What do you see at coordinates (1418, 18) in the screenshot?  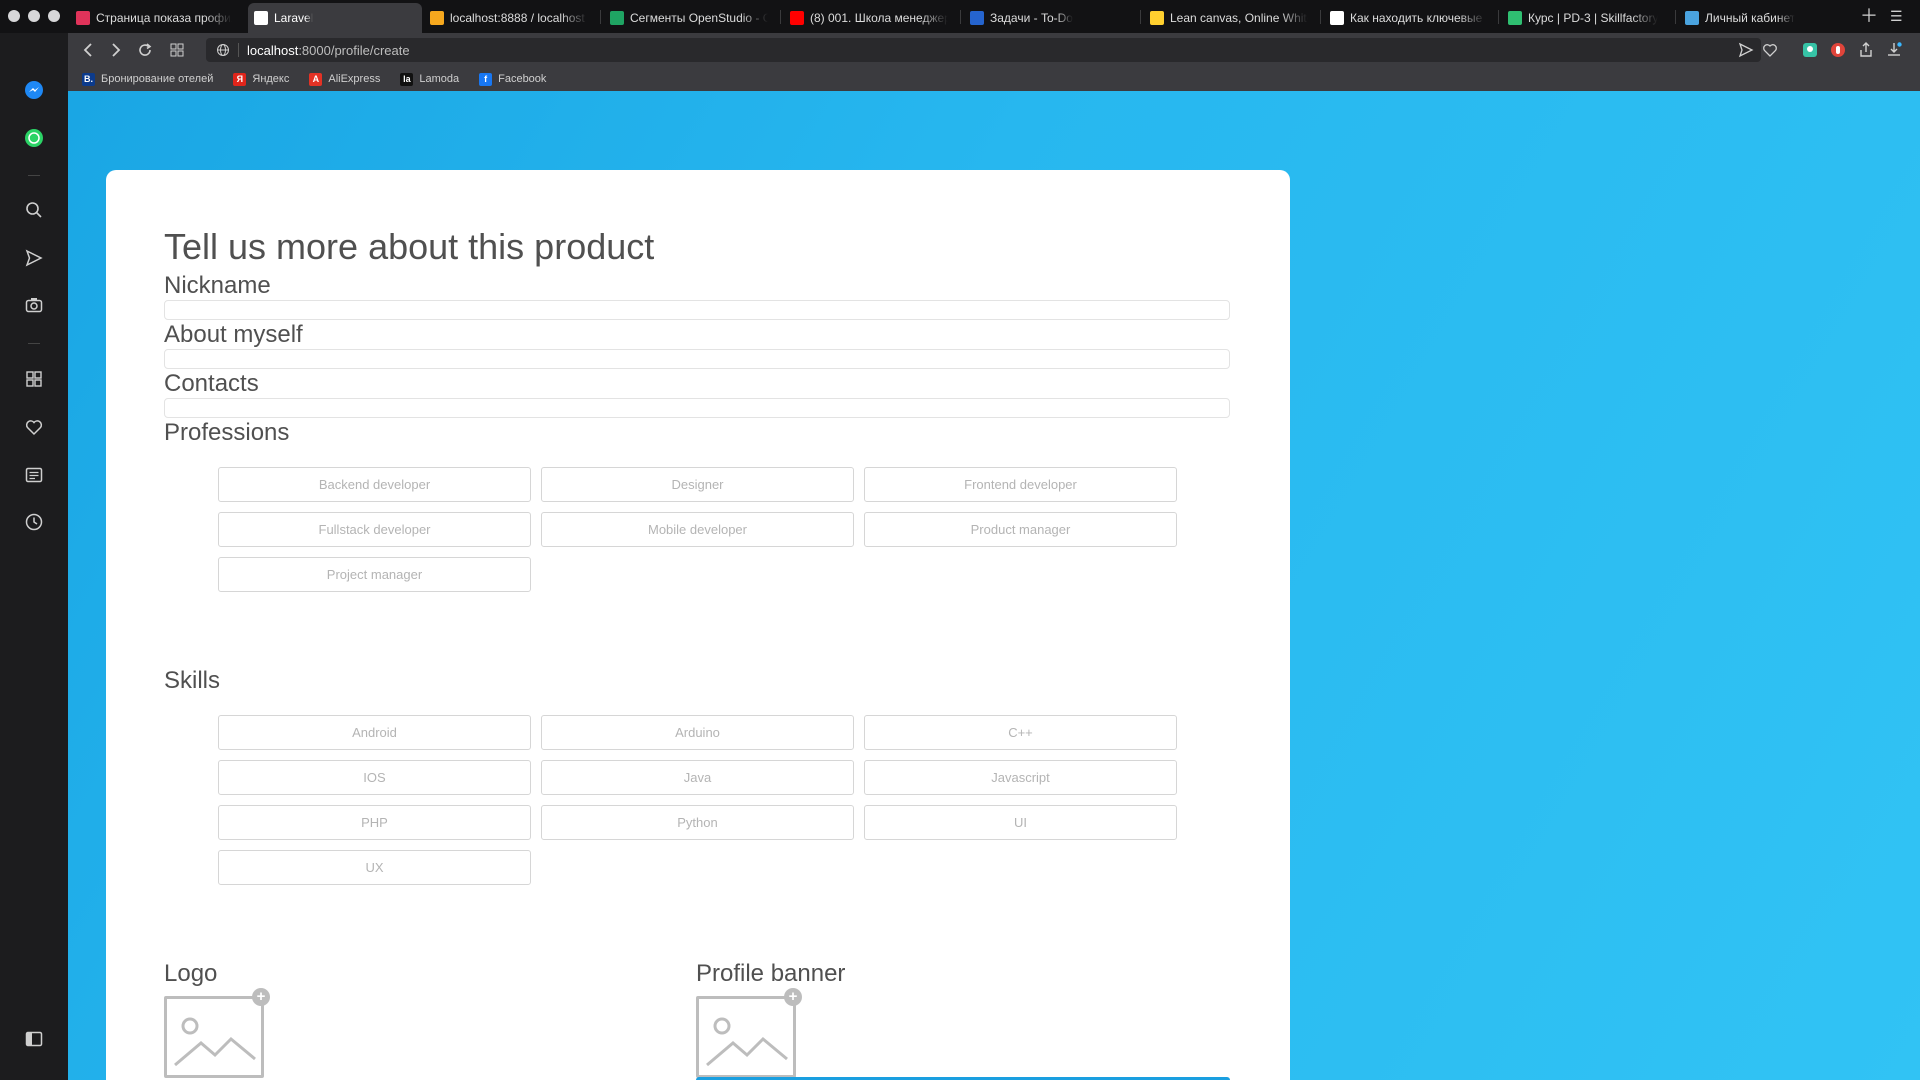 I see `tab-label: Как находить ключевые метрики` at bounding box center [1418, 18].